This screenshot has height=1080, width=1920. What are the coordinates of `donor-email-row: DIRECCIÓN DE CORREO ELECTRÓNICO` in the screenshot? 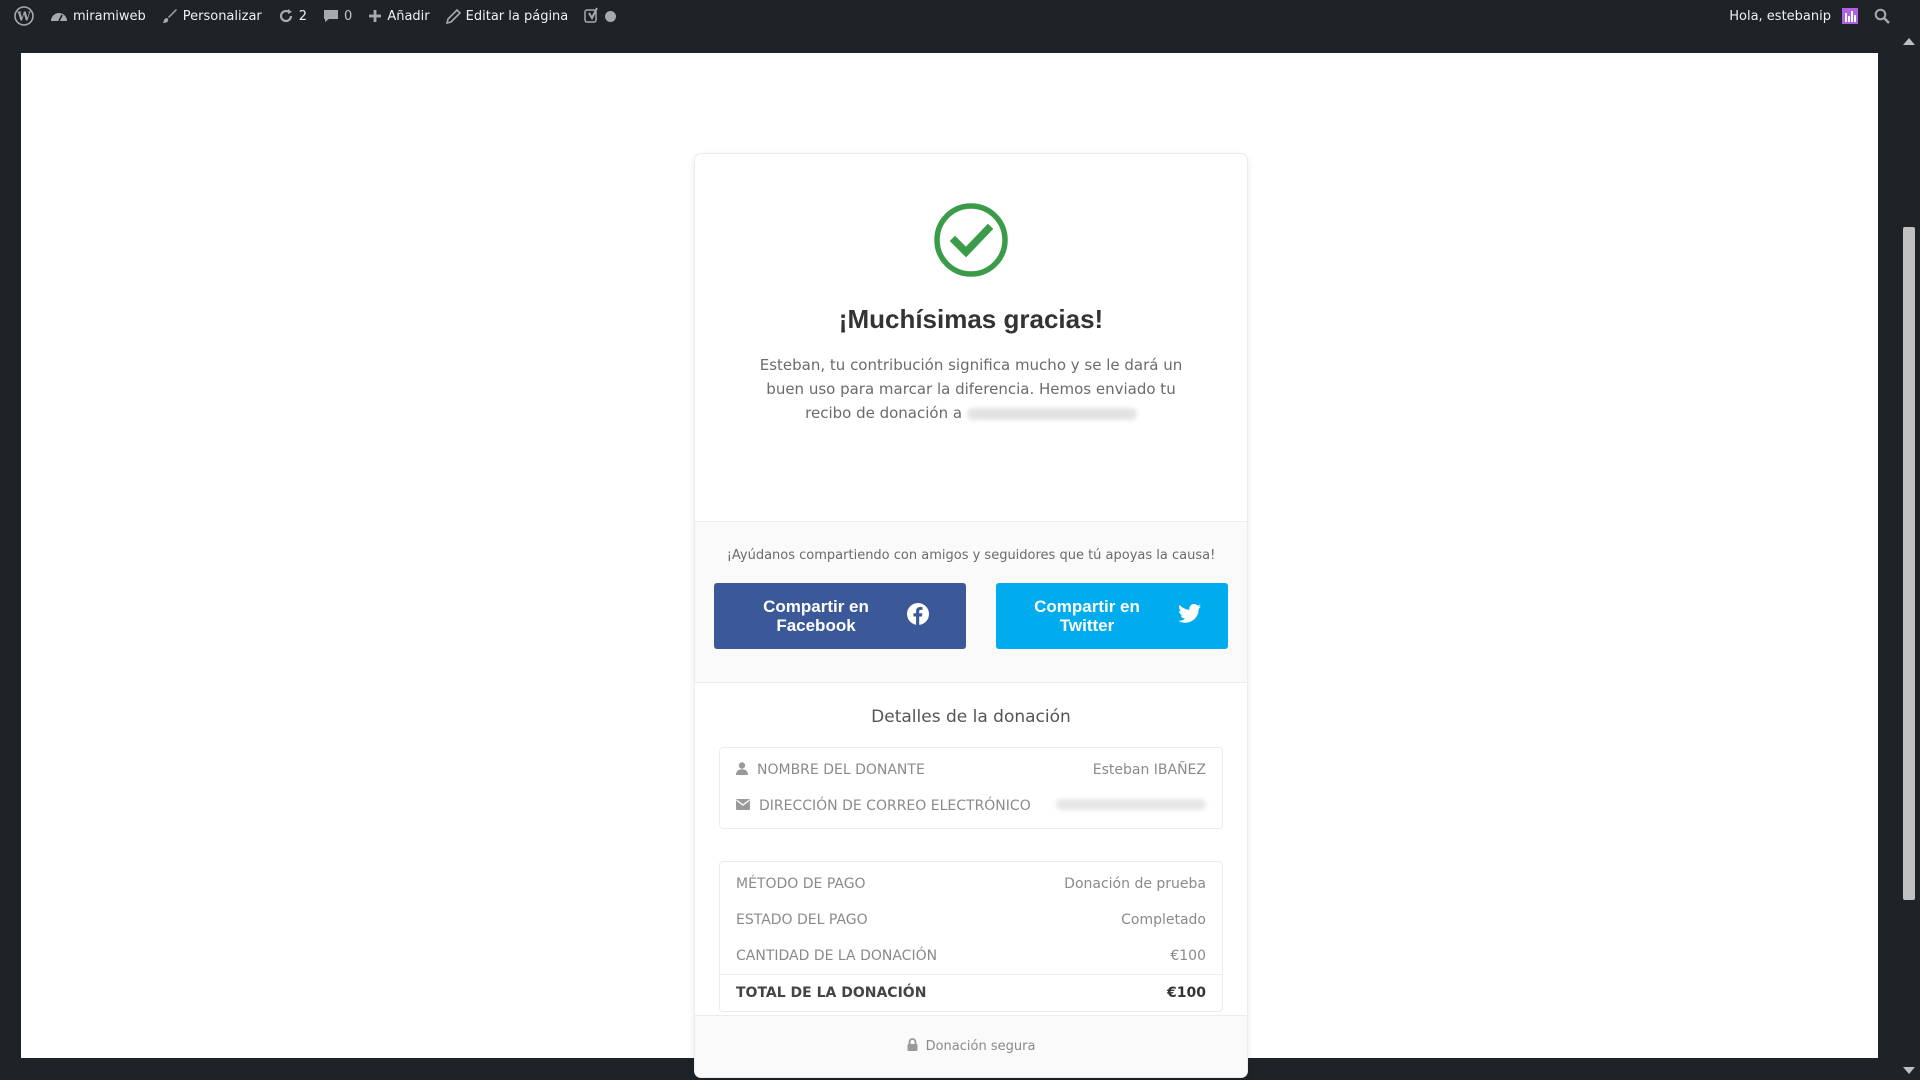 It's located at (971, 806).